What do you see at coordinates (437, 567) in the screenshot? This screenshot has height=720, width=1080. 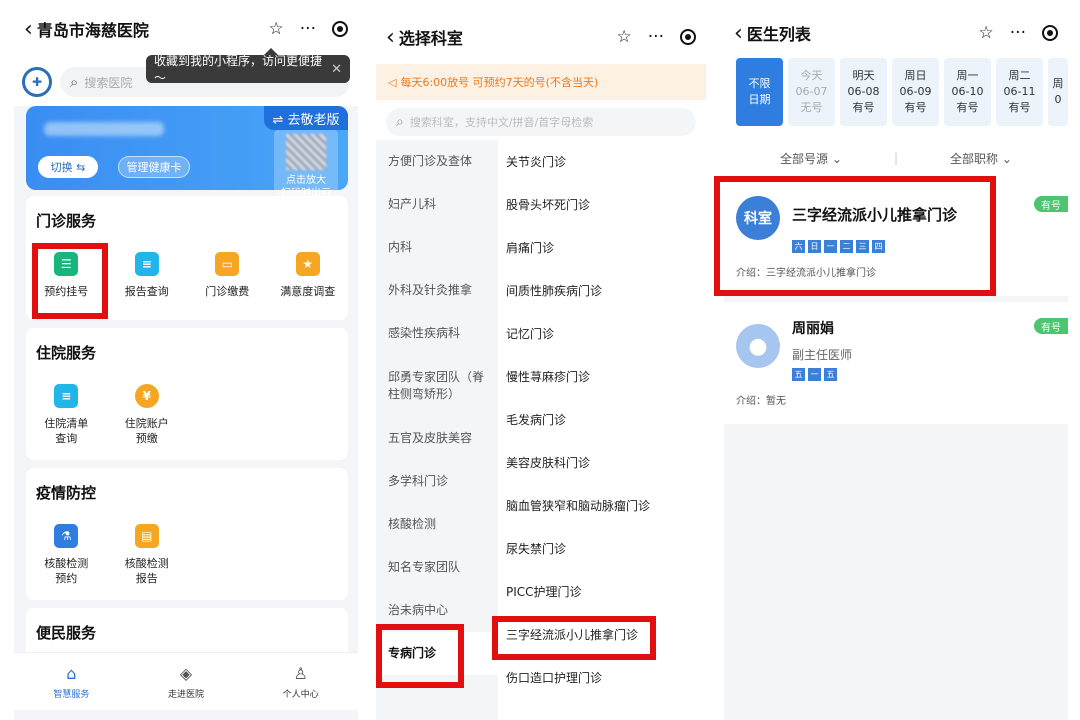 I see `category-item: 知名专家团队` at bounding box center [437, 567].